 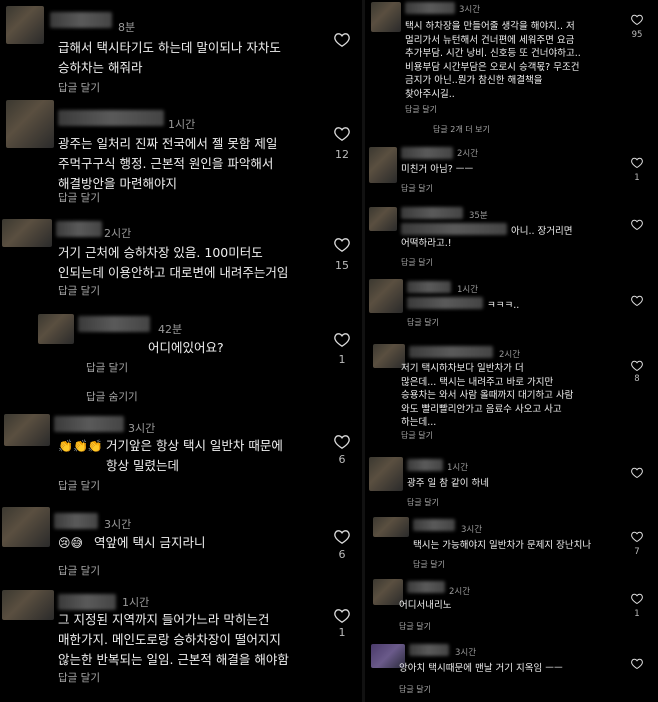 What do you see at coordinates (150, 542) in the screenshot?
I see `comment-text: 역앞에 택시 금지라니` at bounding box center [150, 542].